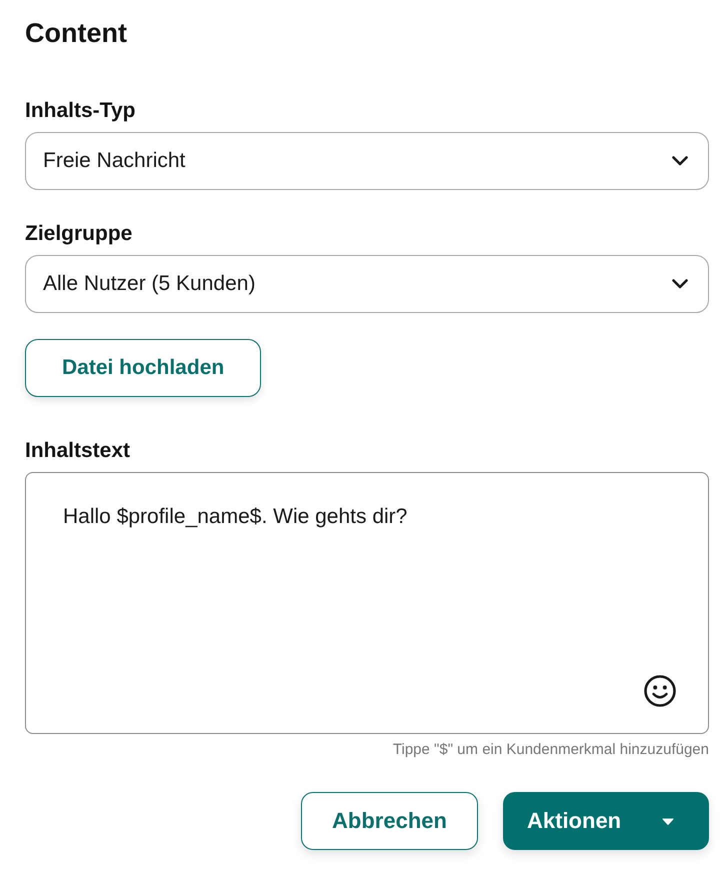 This screenshot has height=889, width=727. What do you see at coordinates (77, 451) in the screenshot?
I see `field-label: Inhaltstext` at bounding box center [77, 451].